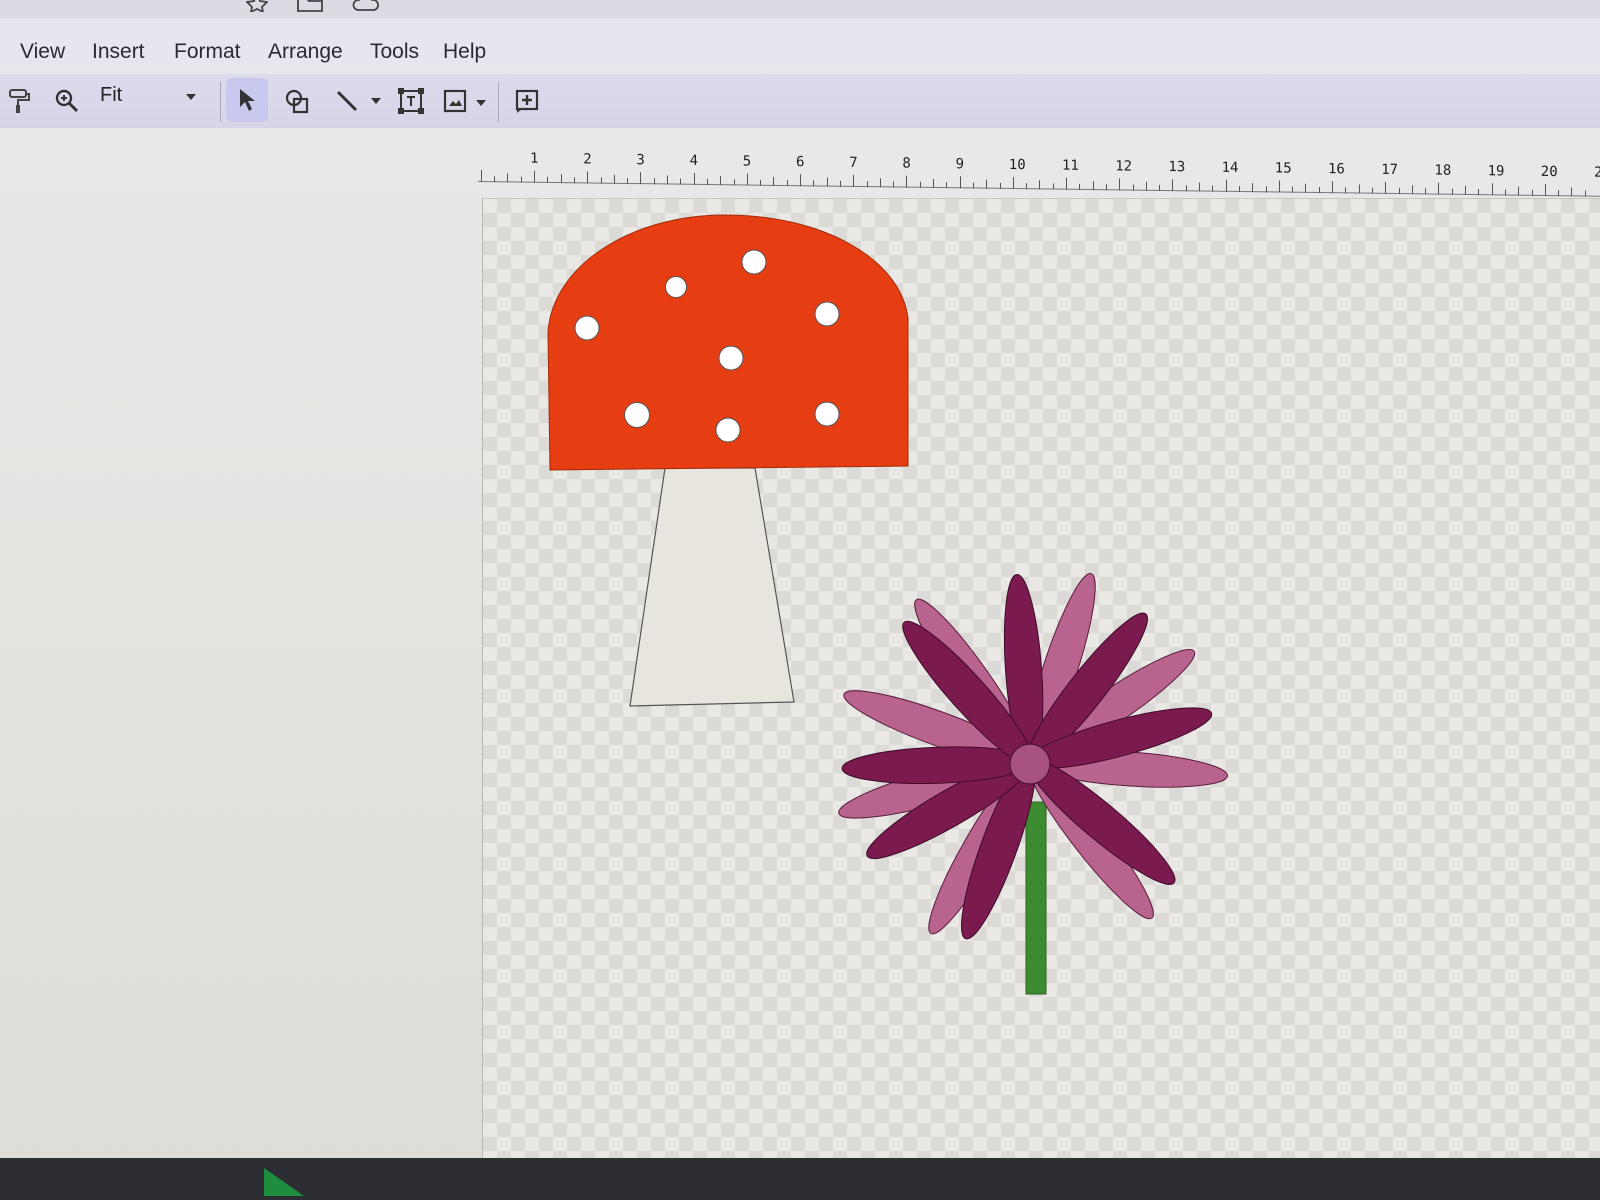 The image size is (1600, 1200). What do you see at coordinates (800, 1179) in the screenshot?
I see `taskbar` at bounding box center [800, 1179].